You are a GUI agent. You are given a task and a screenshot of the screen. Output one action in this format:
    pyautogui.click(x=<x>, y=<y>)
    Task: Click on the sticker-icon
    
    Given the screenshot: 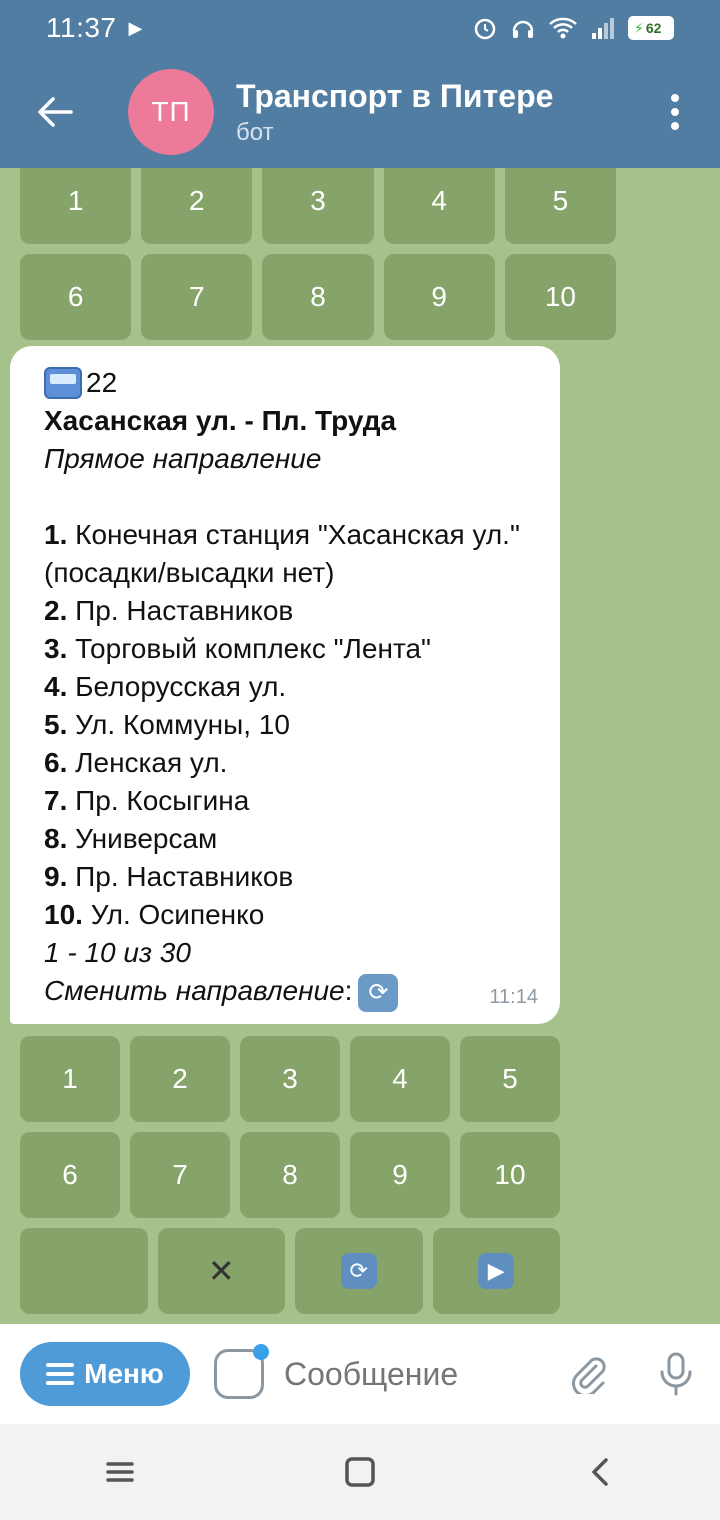 What is the action you would take?
    pyautogui.click(x=241, y=1371)
    